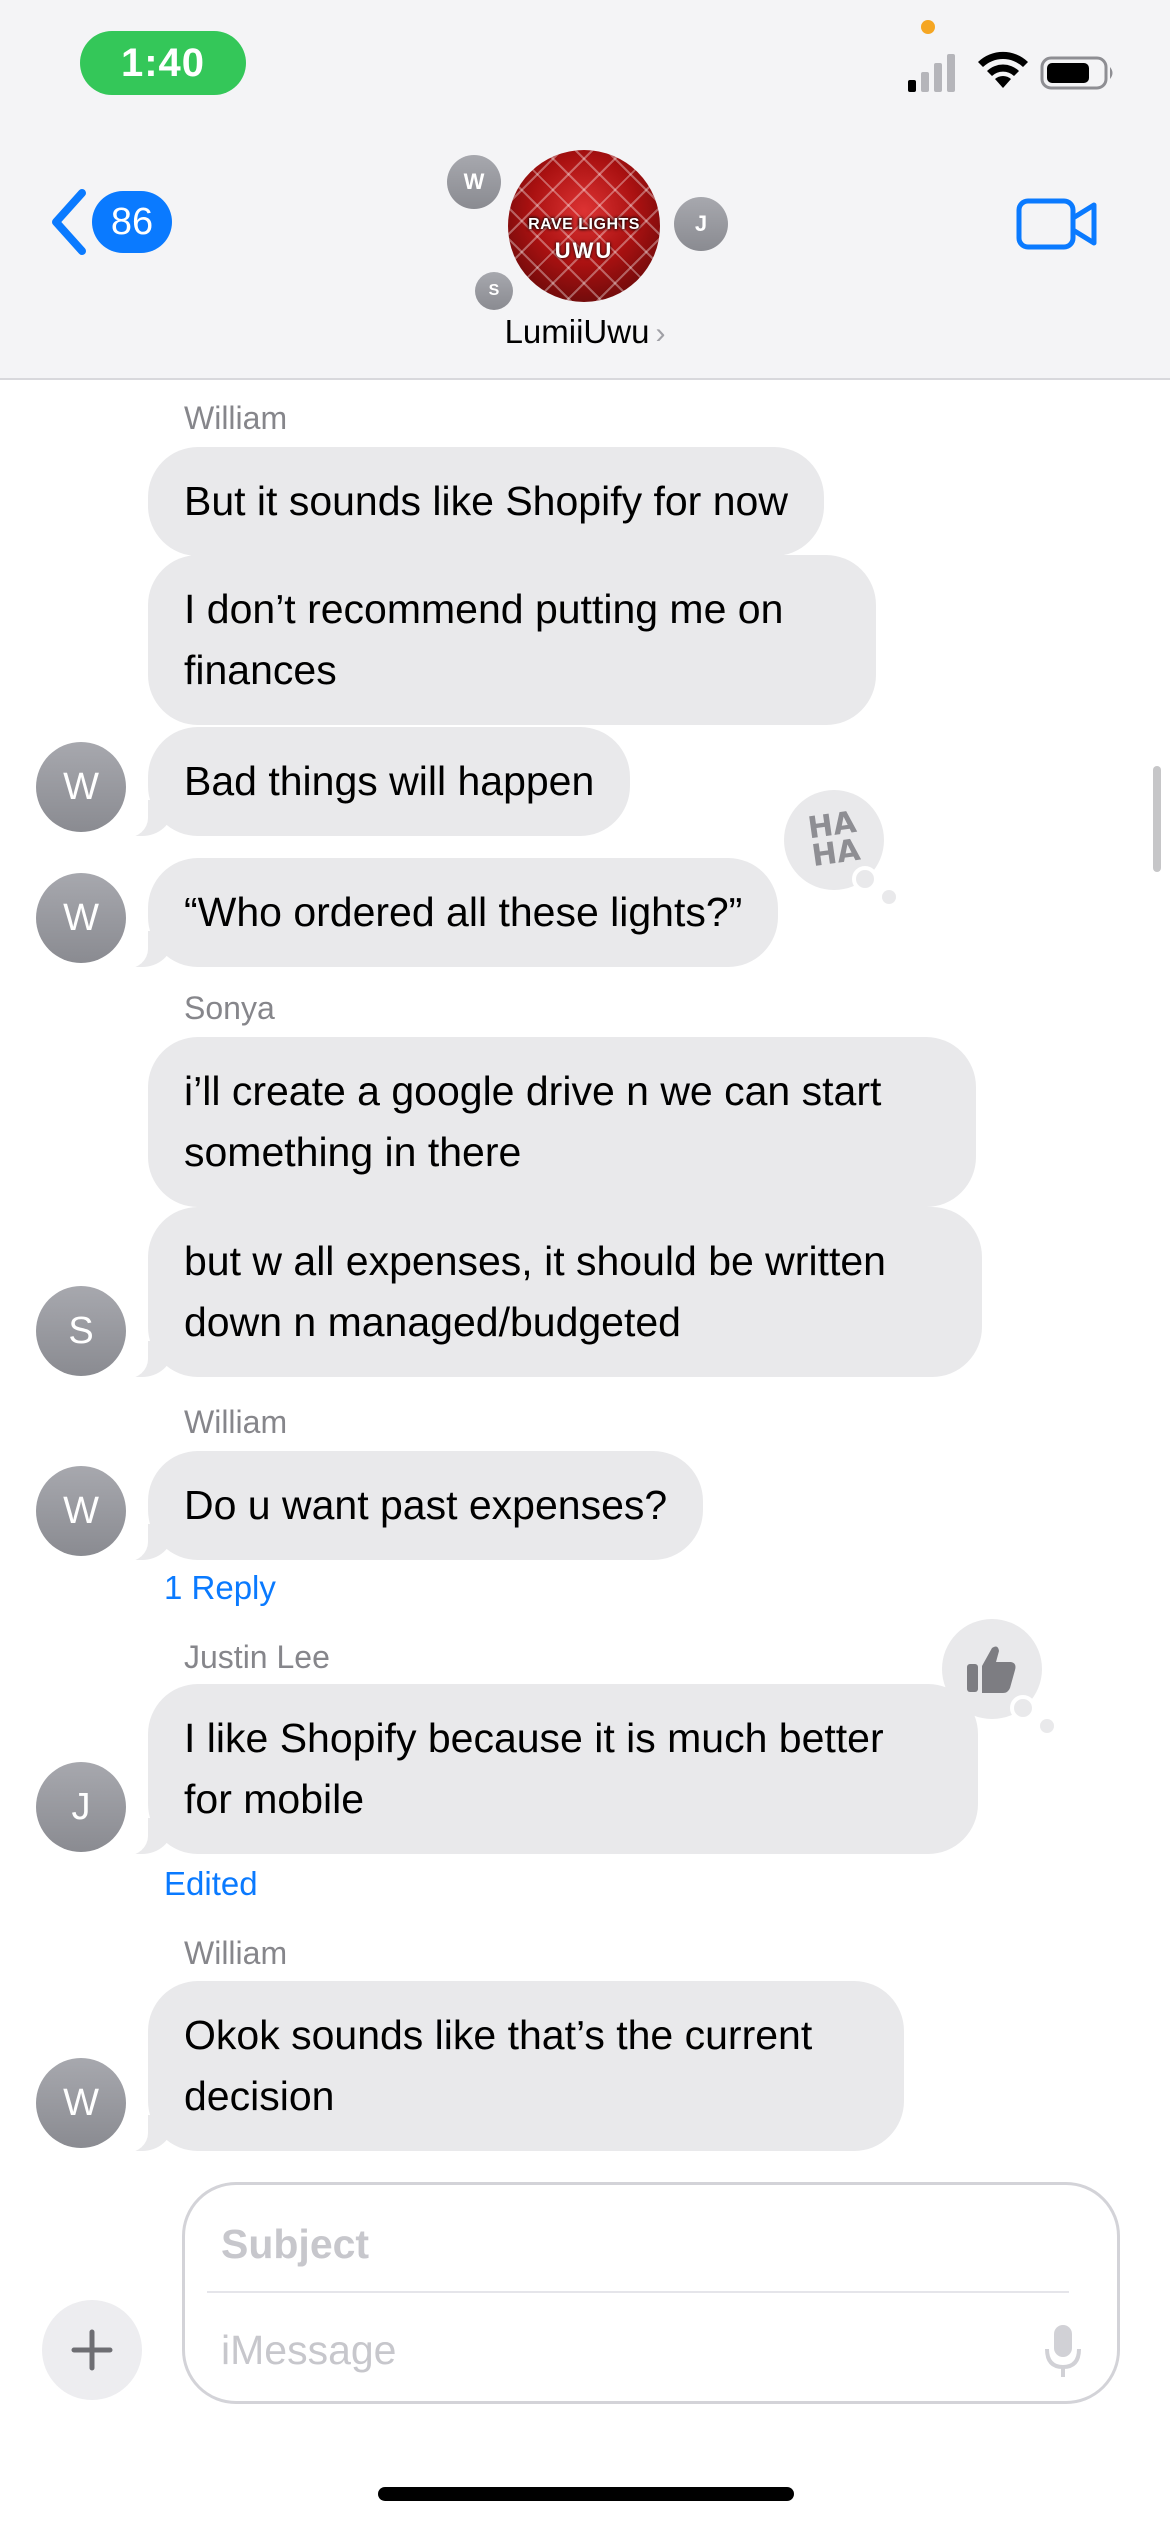 This screenshot has height=2532, width=1170. I want to click on message-bubble: Bad things will happen, so click(375, 782).